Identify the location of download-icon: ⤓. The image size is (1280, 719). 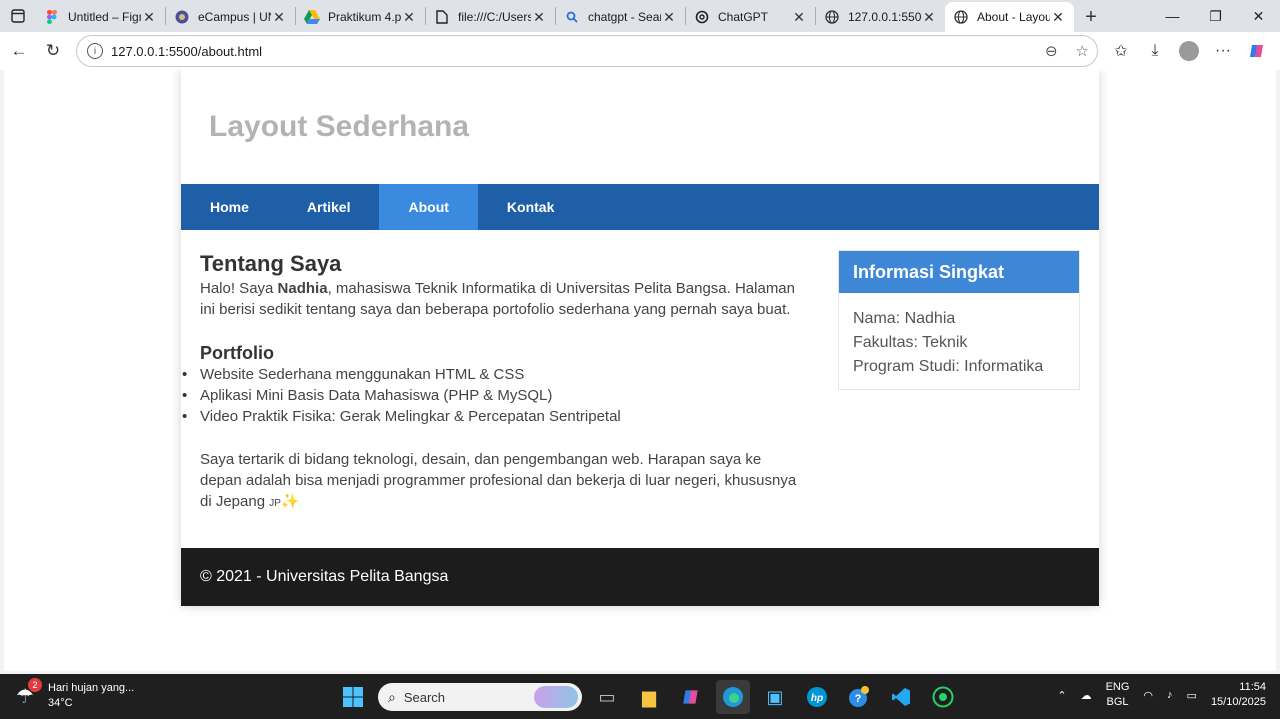
(1155, 50).